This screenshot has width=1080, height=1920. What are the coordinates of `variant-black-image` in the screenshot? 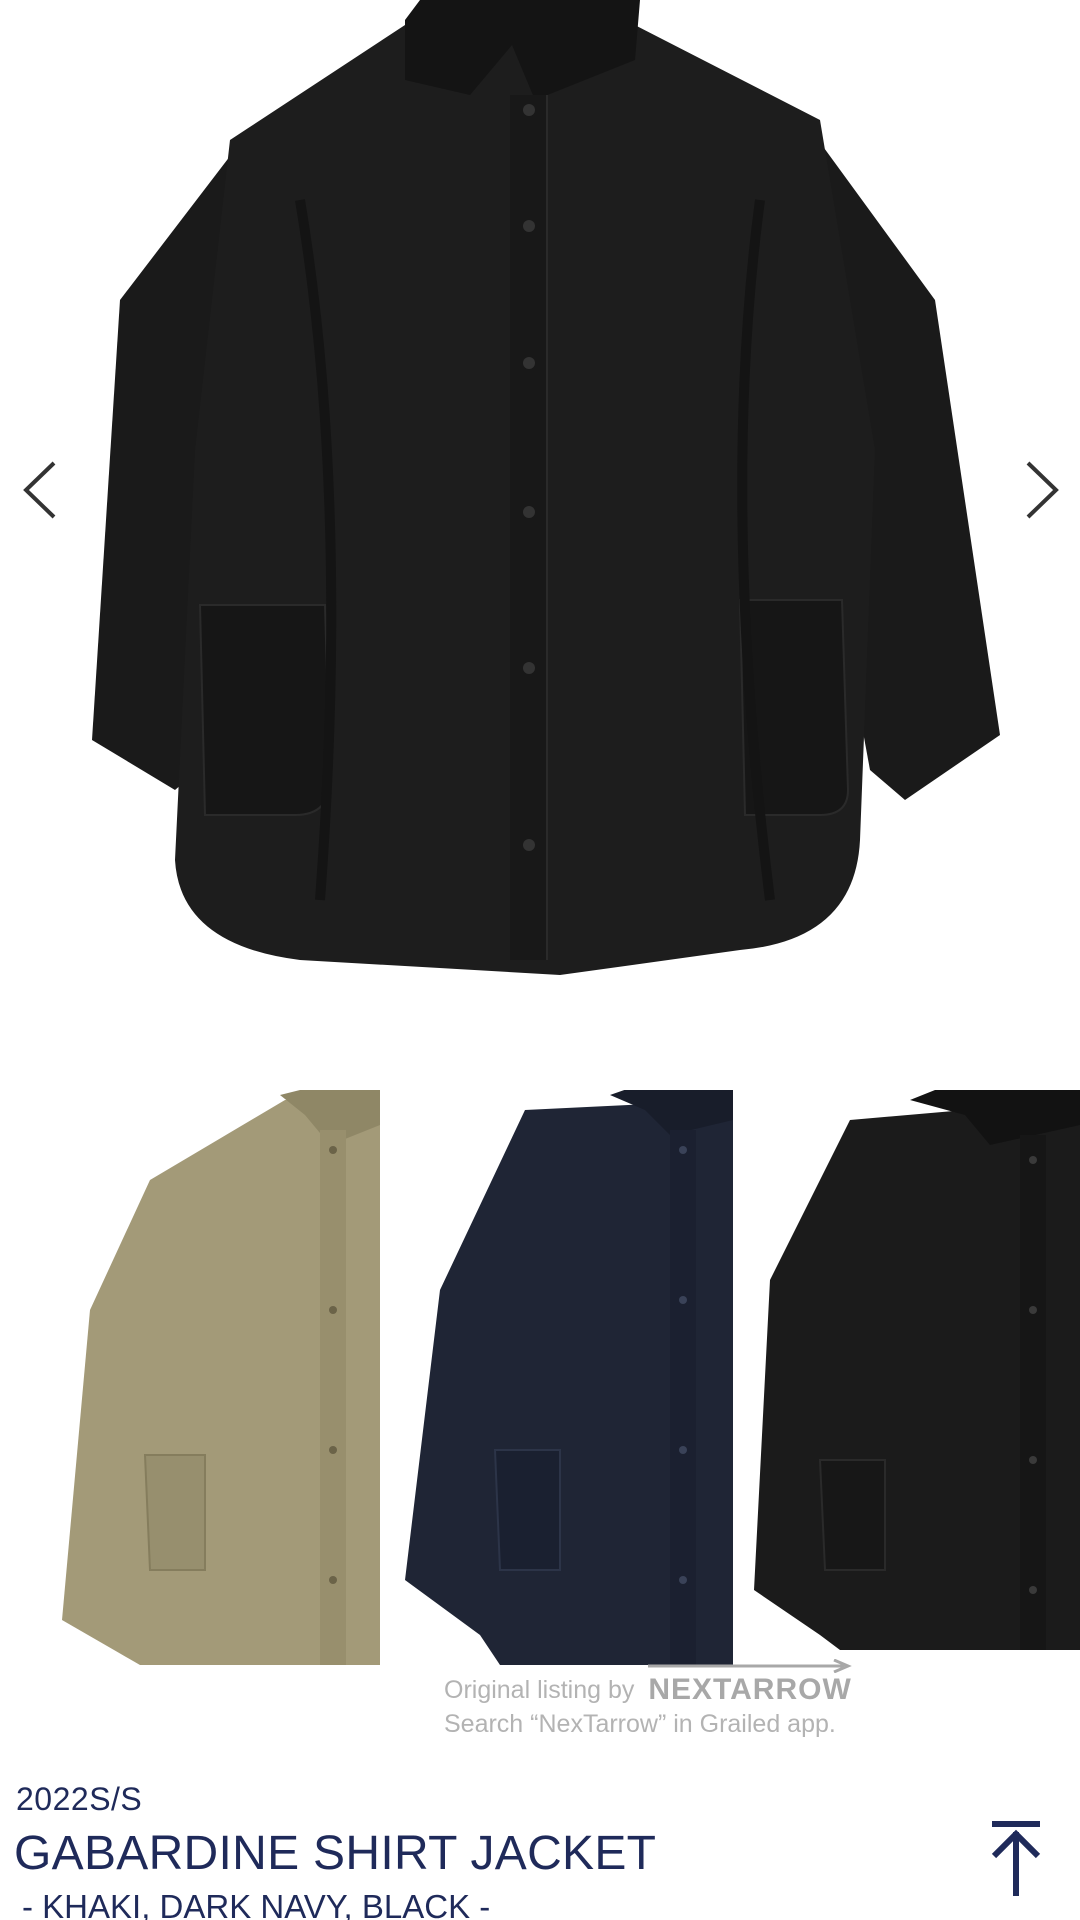 It's located at (915, 1380).